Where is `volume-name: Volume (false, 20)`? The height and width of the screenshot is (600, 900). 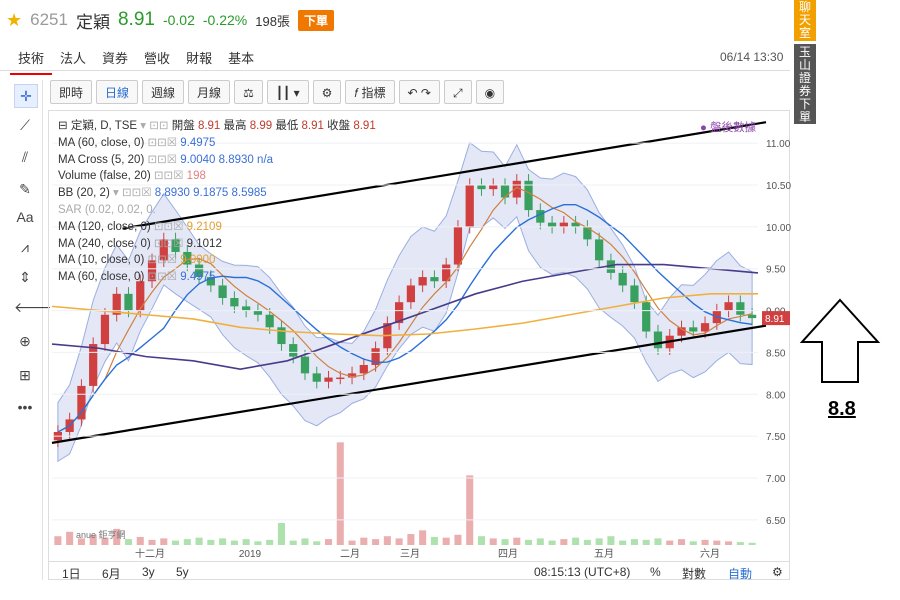 volume-name: Volume (false, 20) is located at coordinates (104, 176).